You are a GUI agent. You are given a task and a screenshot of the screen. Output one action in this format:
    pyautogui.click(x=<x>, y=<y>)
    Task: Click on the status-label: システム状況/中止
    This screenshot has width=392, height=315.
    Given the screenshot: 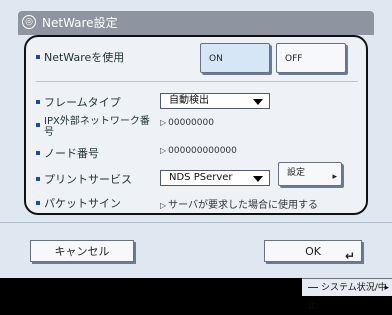 What is the action you would take?
    pyautogui.click(x=347, y=297)
    